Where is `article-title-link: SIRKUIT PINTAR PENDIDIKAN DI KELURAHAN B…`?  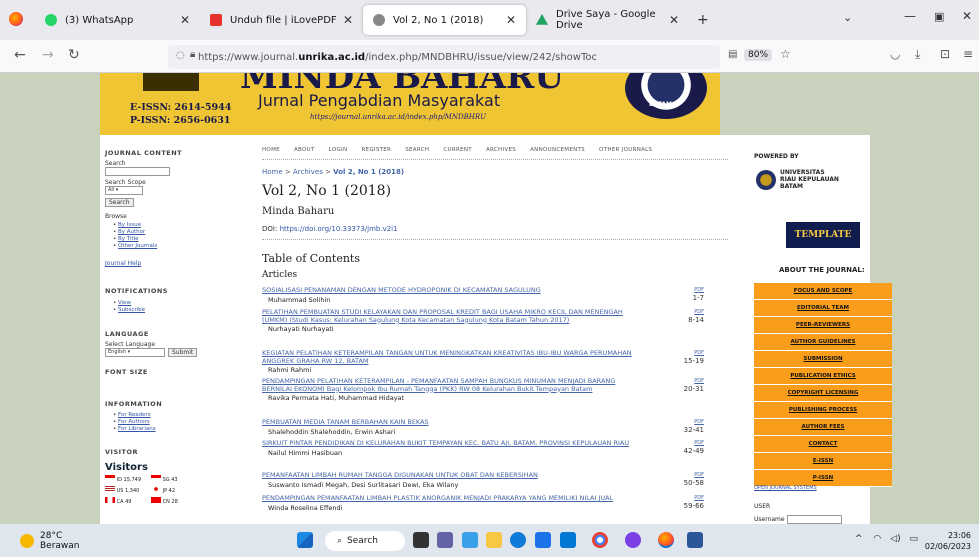
article-title-link: SIRKUIT PINTAR PENDIDIKAN DI KELURAHAN B… is located at coordinates (452, 443).